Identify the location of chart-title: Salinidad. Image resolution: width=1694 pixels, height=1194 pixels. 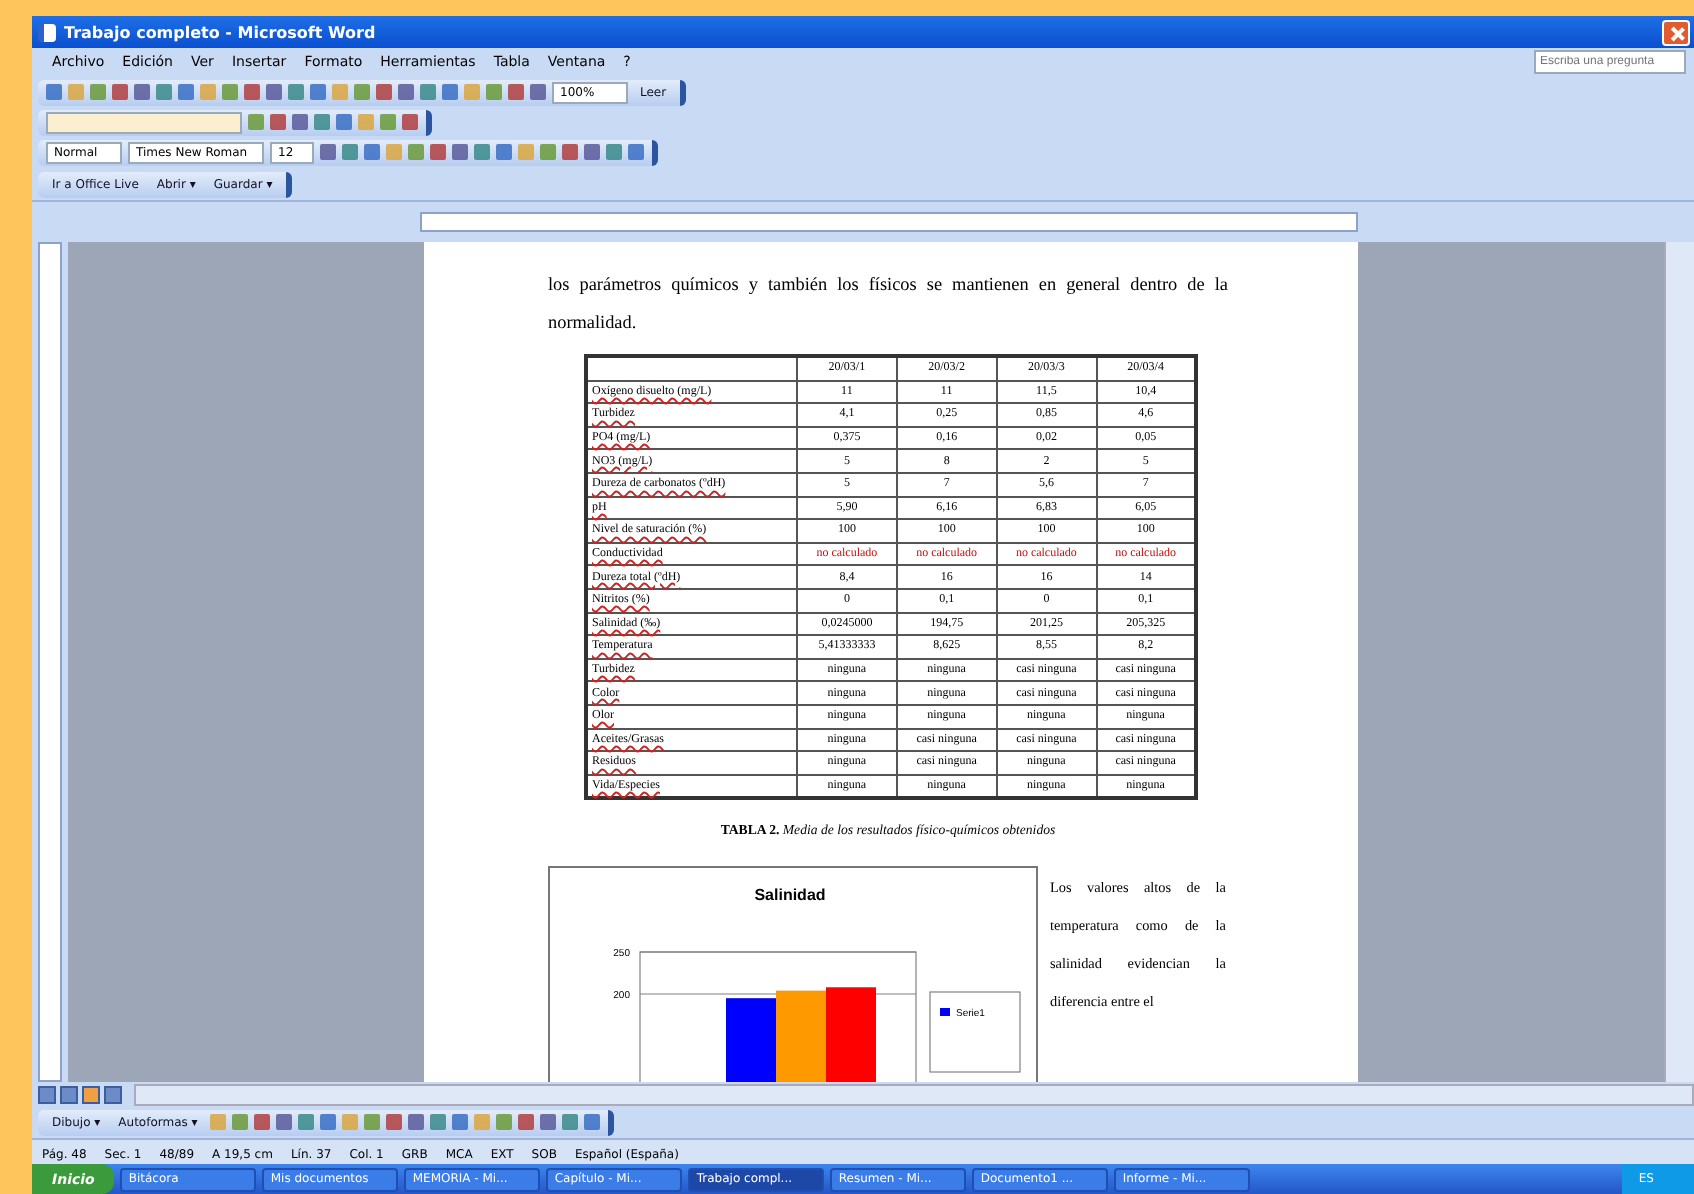
(790, 895).